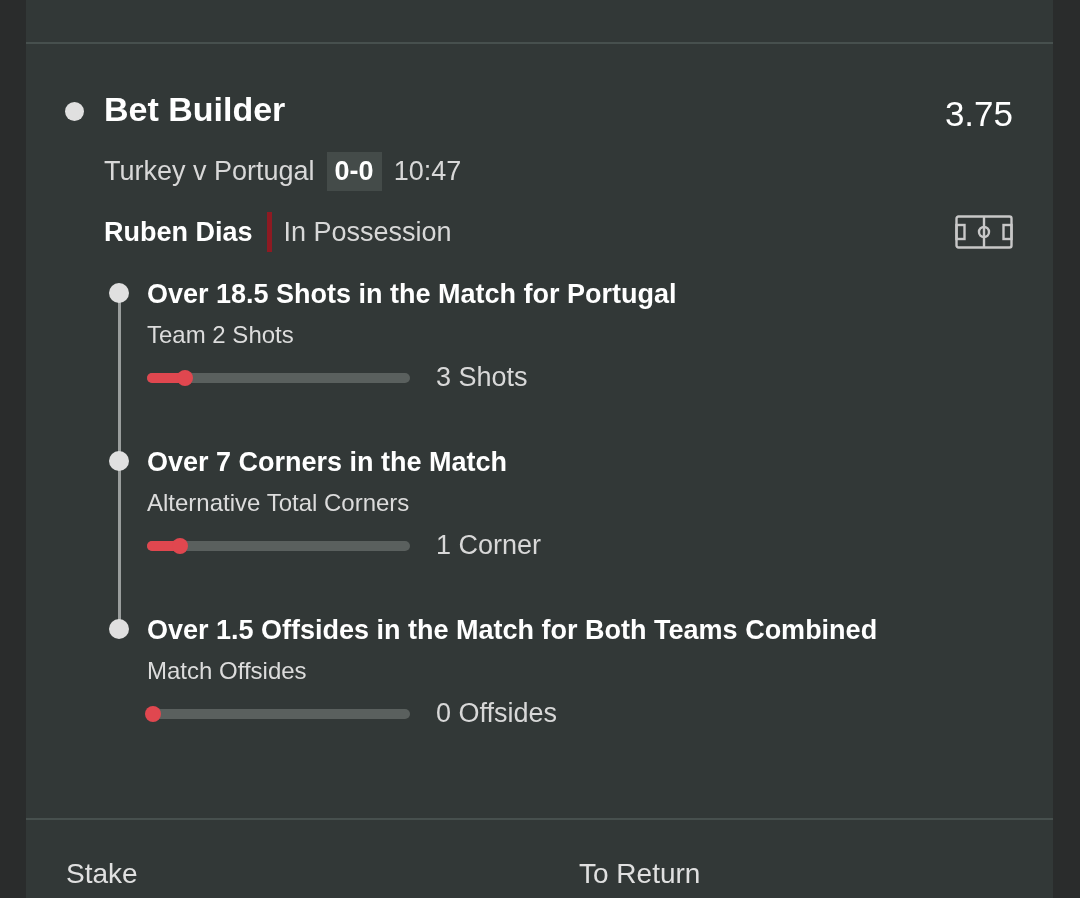 The height and width of the screenshot is (898, 1080). What do you see at coordinates (489, 545) in the screenshot?
I see `progress-reading: 1 Corner` at bounding box center [489, 545].